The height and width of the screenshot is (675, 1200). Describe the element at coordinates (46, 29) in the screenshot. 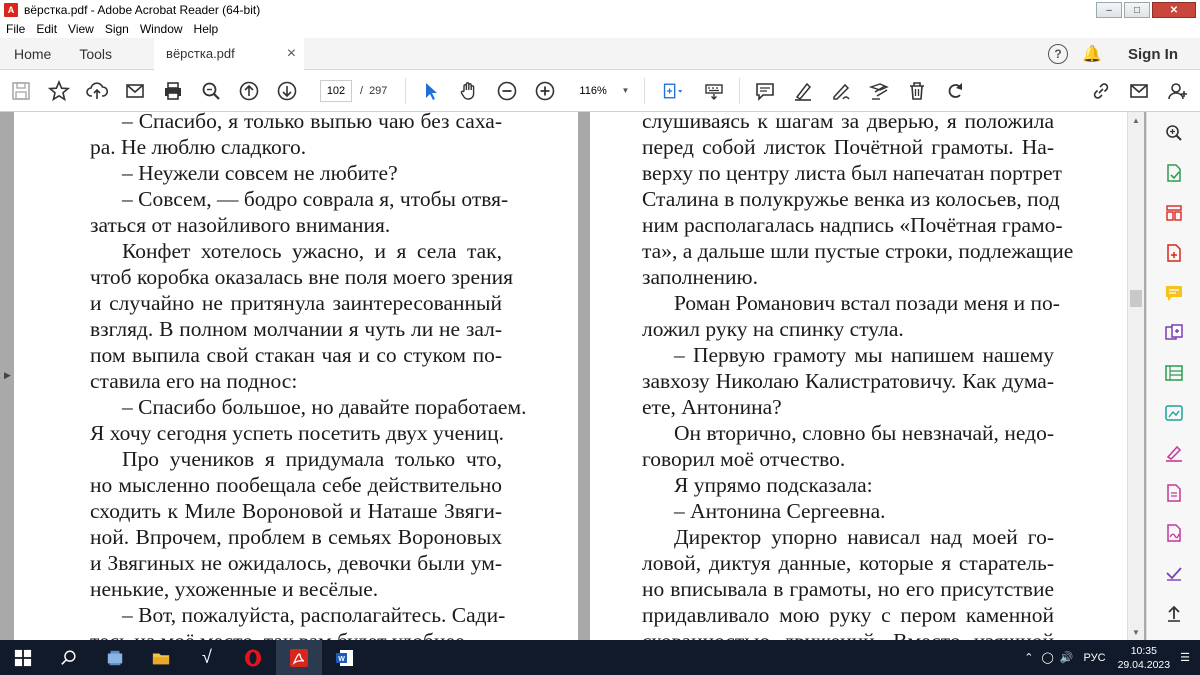

I see `menu-edit: Edit` at that location.